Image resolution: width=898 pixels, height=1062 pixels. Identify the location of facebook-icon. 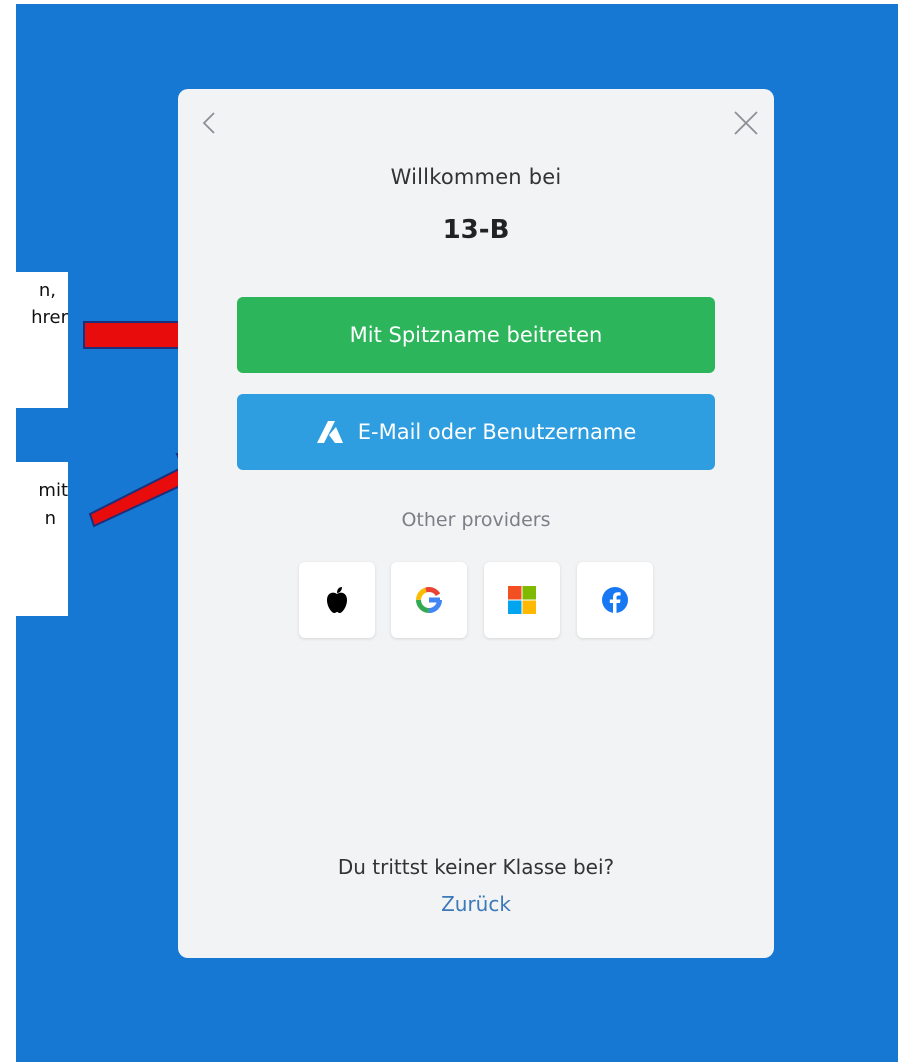
(615, 600).